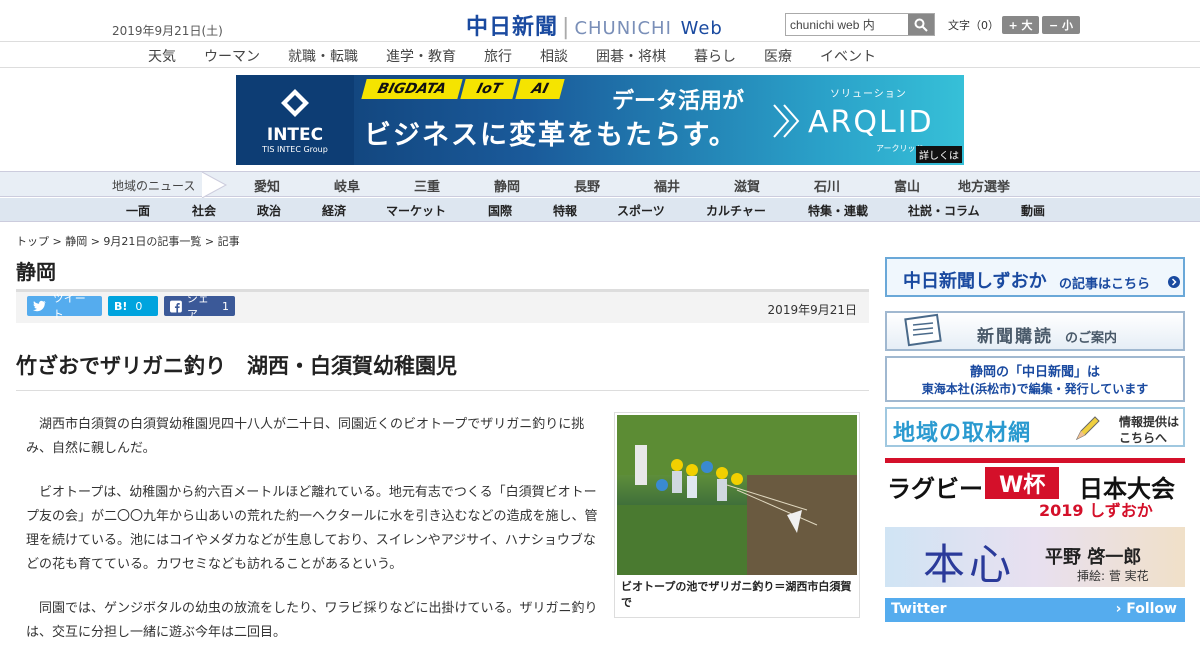  I want to click on ad-product: ARQLID, so click(871, 122).